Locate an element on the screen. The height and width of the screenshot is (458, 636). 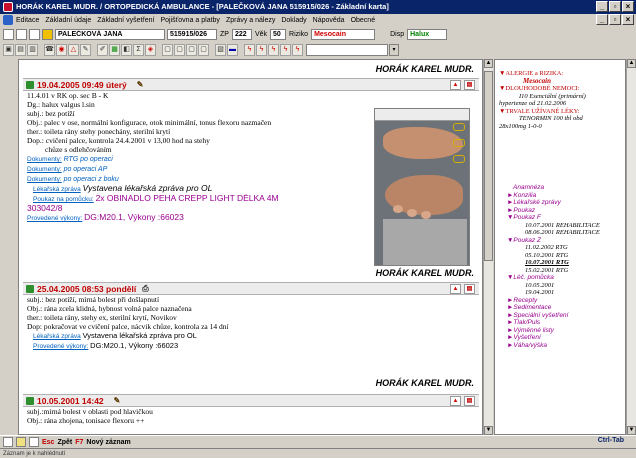
drug-icon: ◈ is located at coordinates (150, 50).